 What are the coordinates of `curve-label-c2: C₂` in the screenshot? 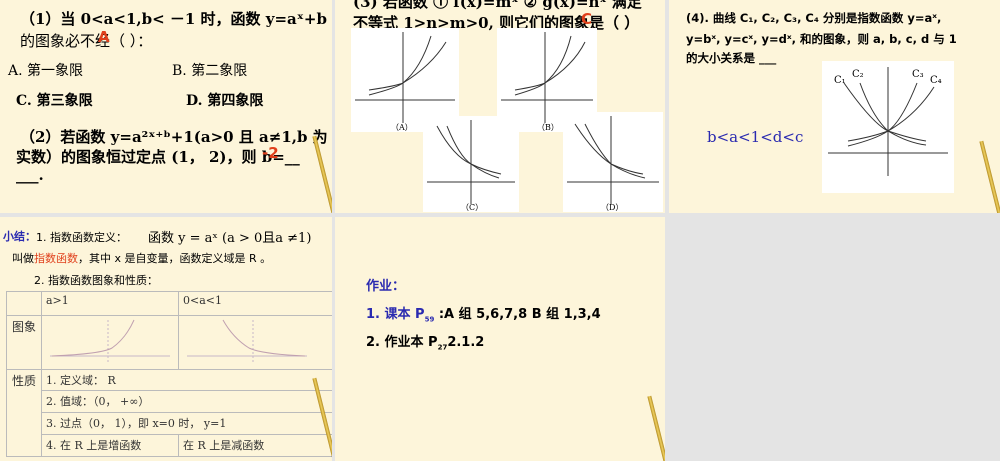 It's located at (858, 74).